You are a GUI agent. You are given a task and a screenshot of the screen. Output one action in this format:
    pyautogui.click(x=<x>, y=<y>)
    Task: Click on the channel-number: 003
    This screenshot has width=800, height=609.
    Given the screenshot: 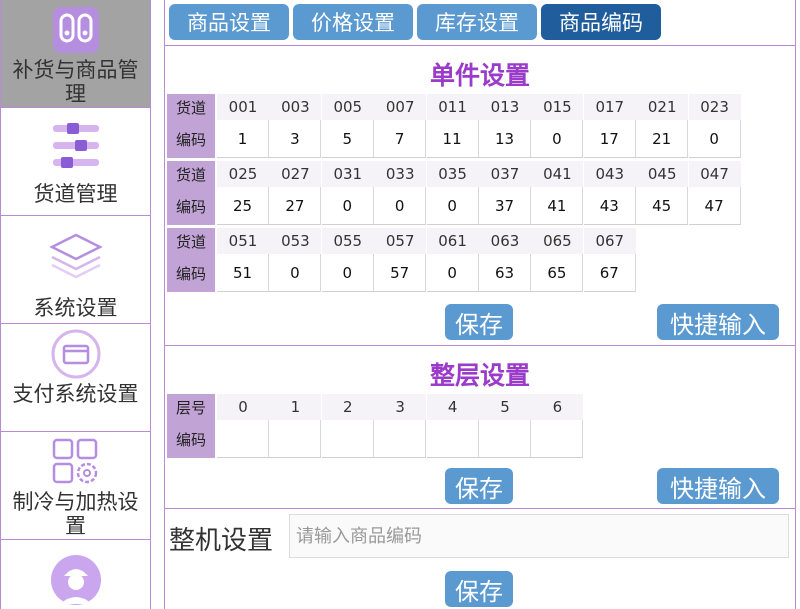 What is the action you would take?
    pyautogui.click(x=295, y=107)
    